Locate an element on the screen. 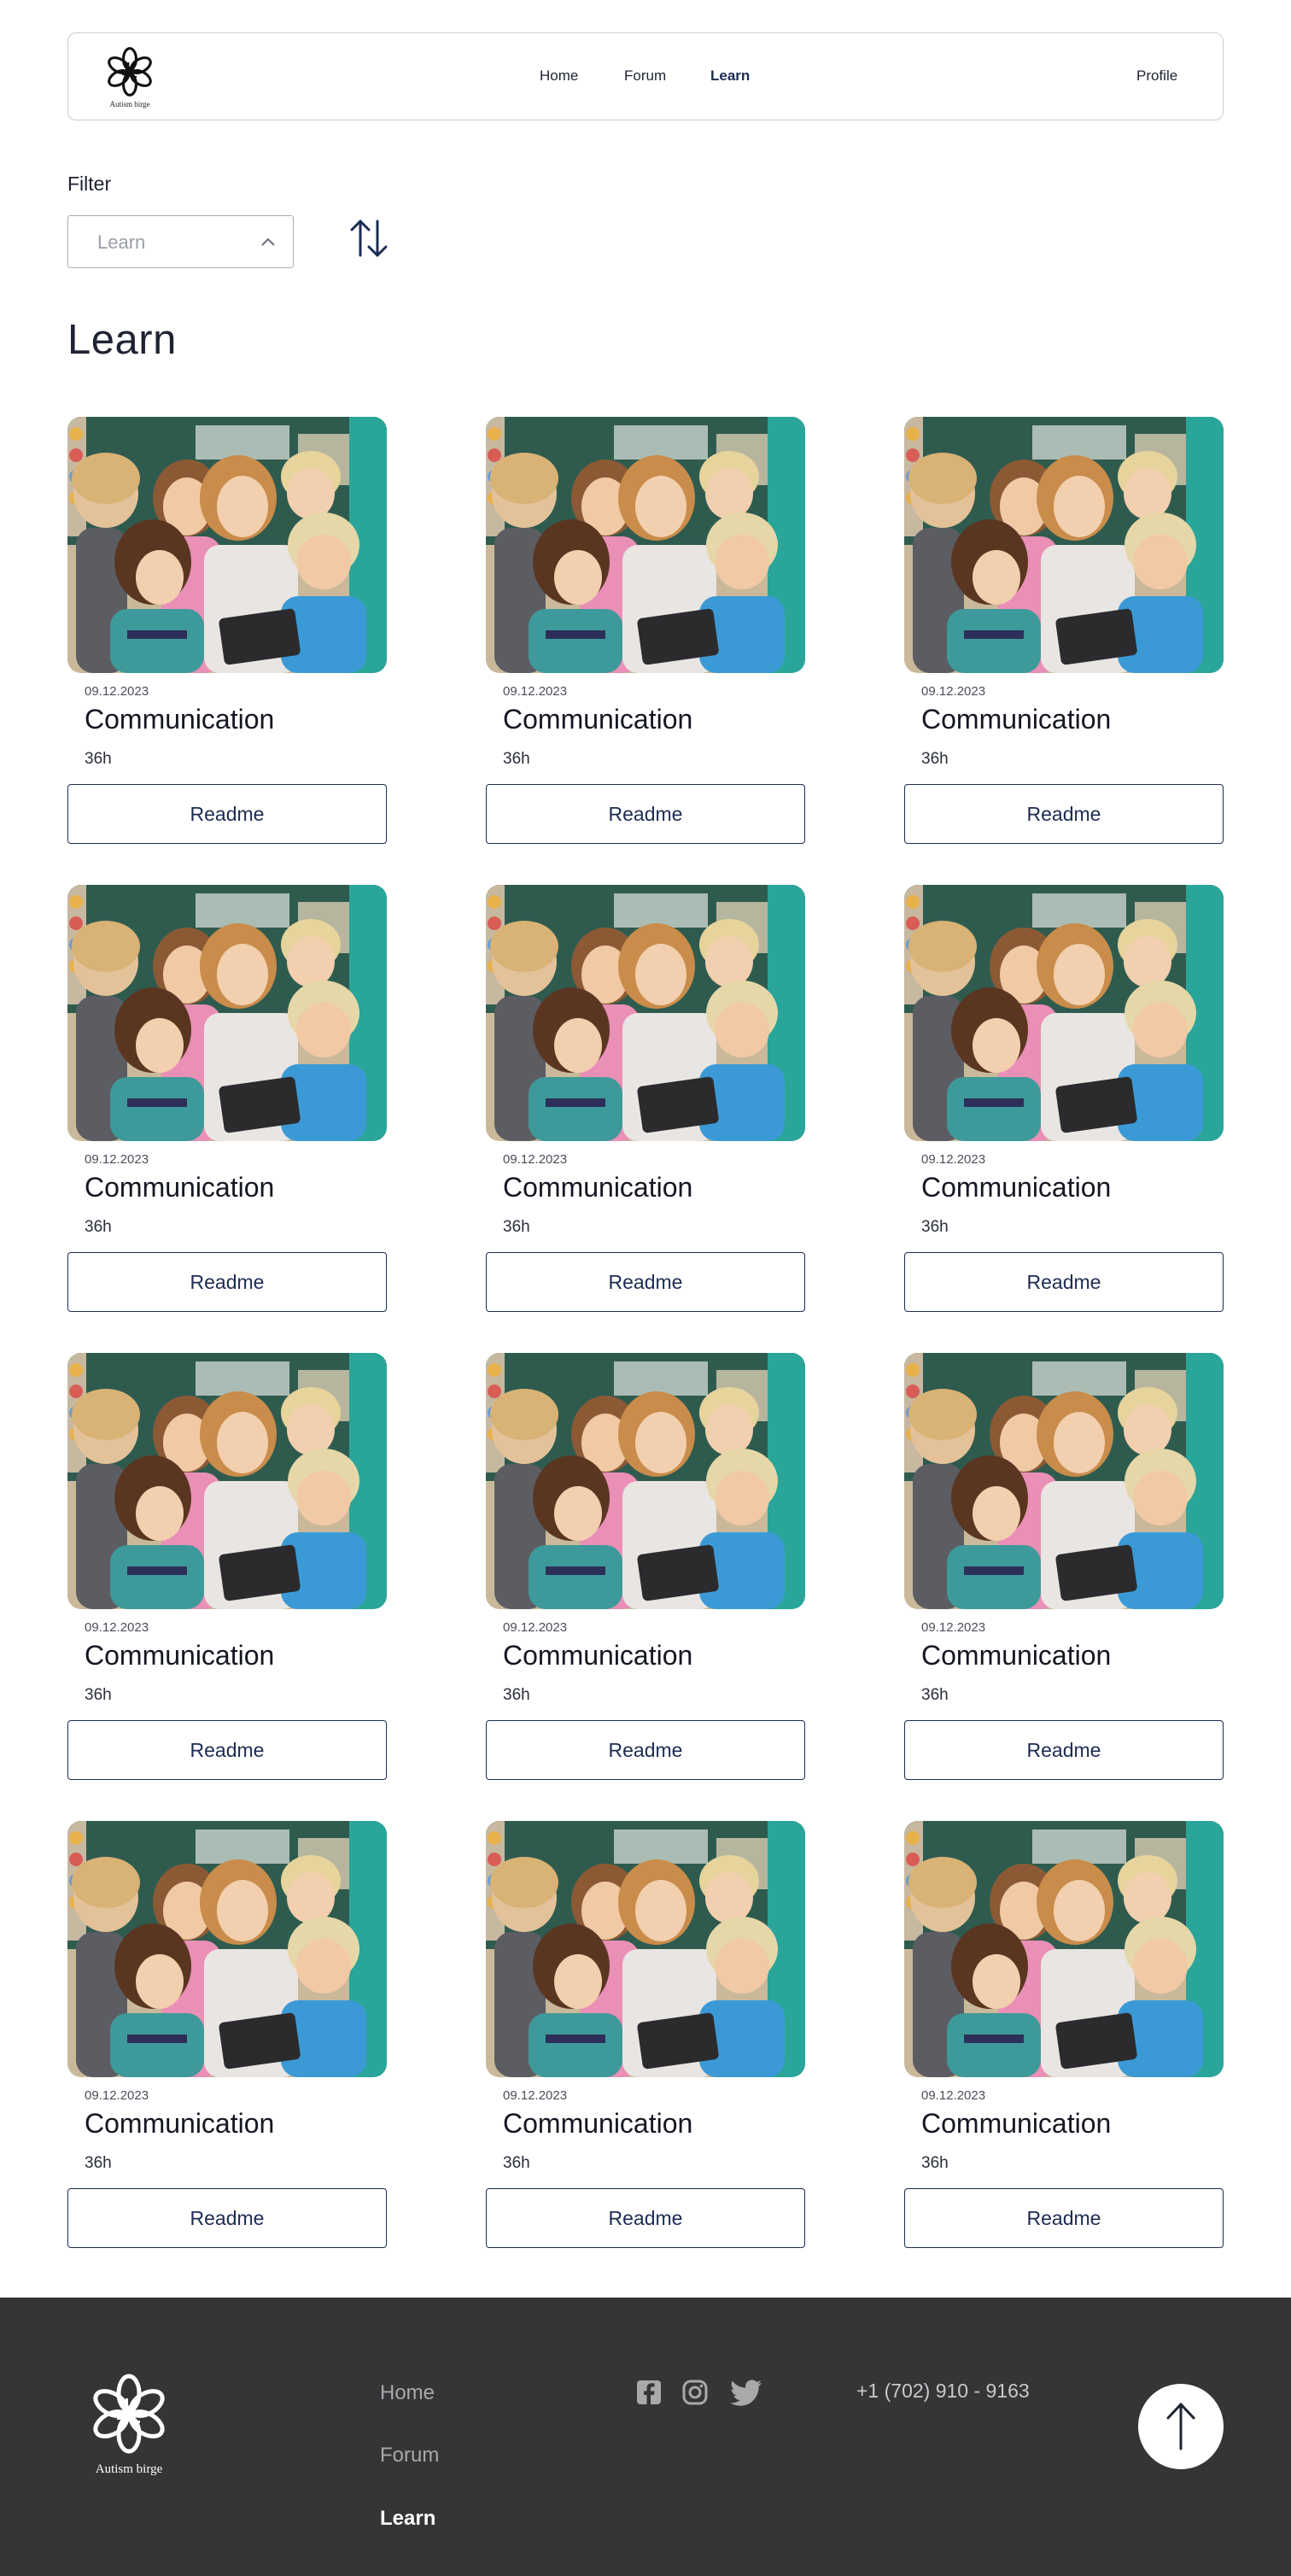  sort-icon is located at coordinates (368, 238).